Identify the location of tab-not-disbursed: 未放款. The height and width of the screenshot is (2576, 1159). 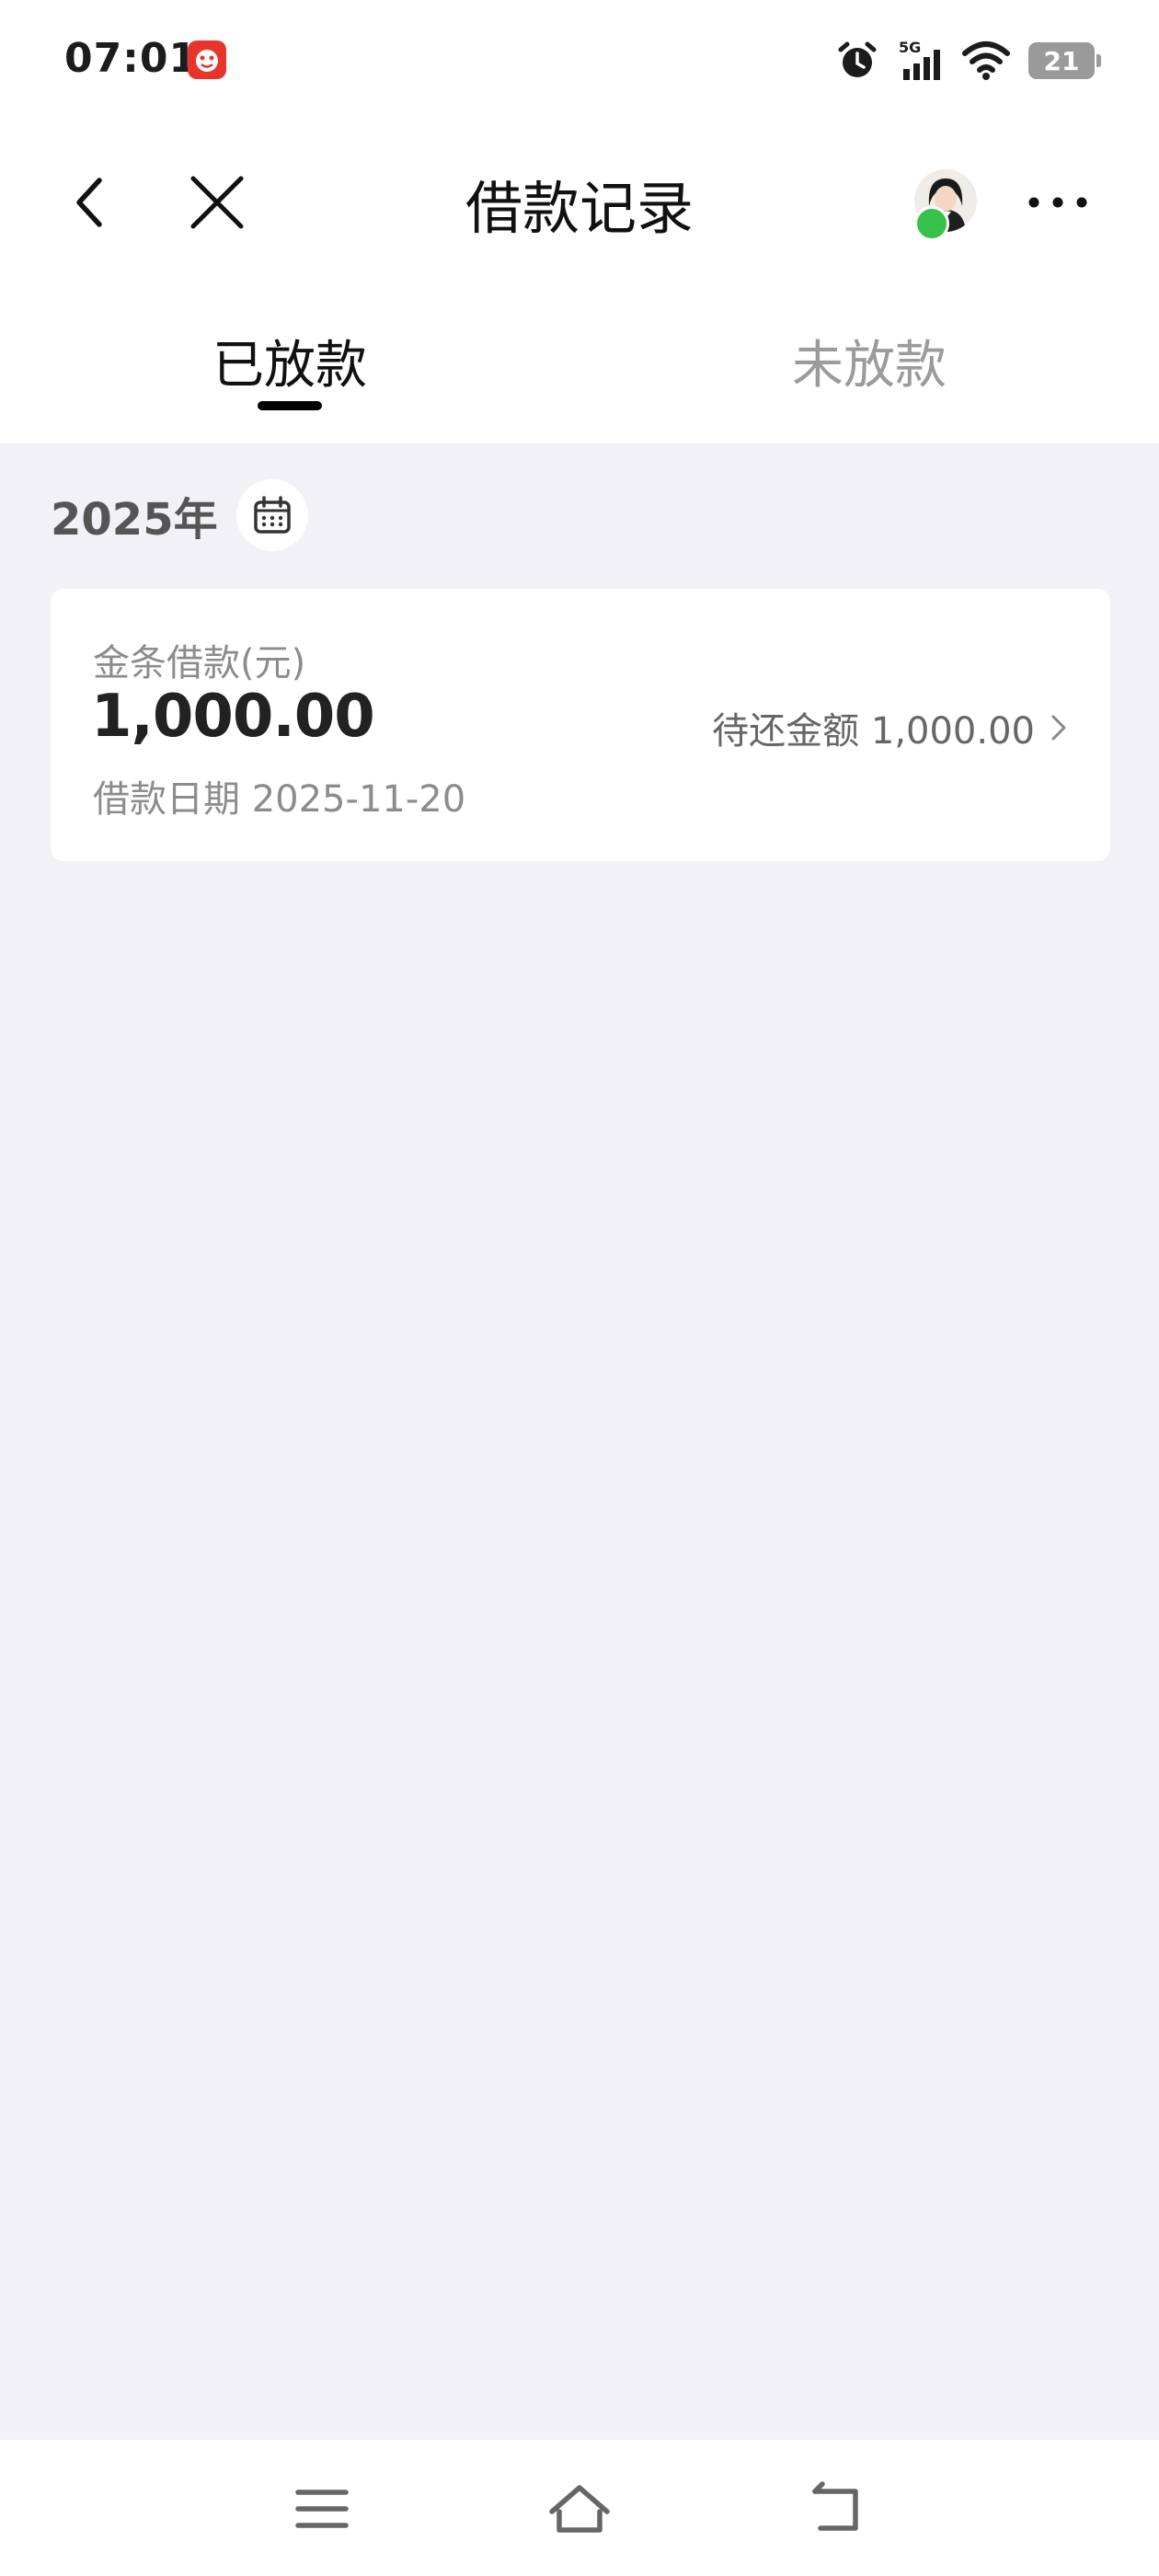
(869, 361).